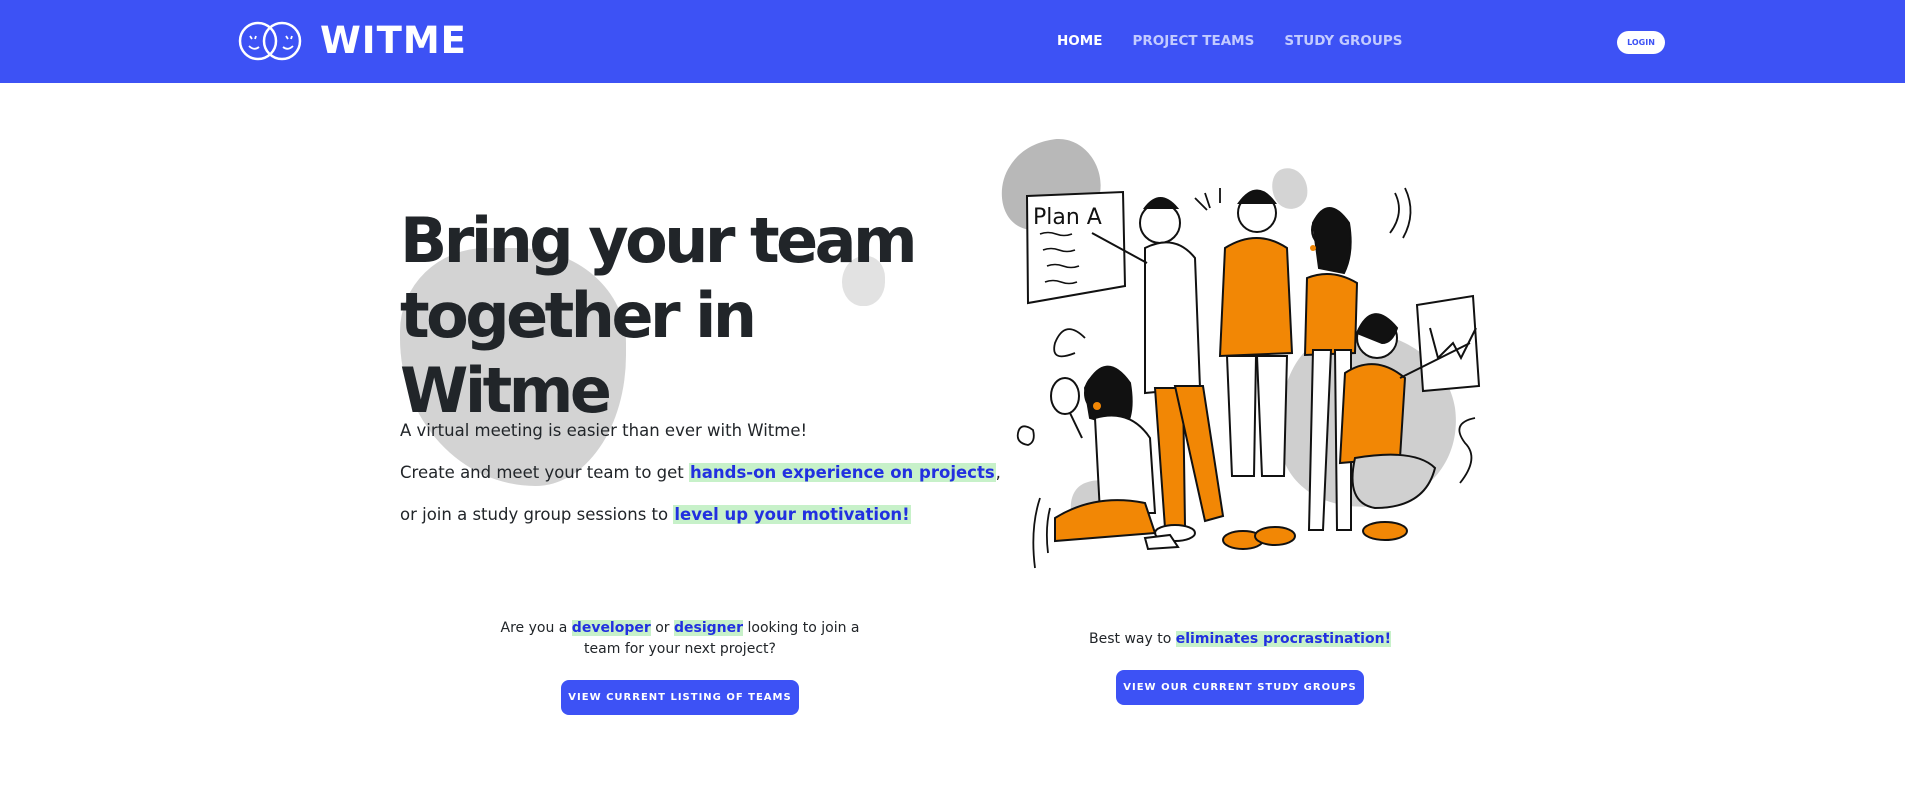  I want to click on highlight-designer: designer, so click(709, 628).